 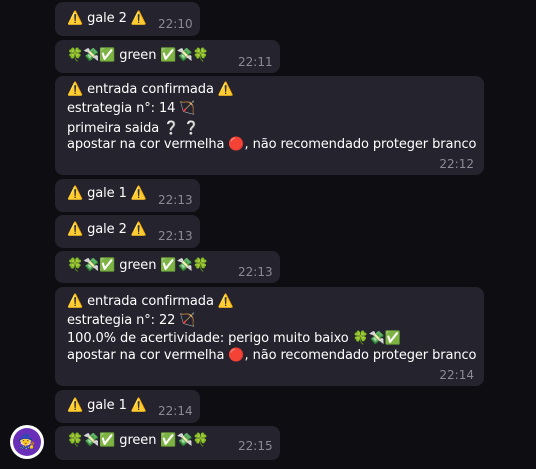 I want to click on message-bubble: 🍀💸✅ green ✅💸🍀 22:11, so click(x=167, y=56).